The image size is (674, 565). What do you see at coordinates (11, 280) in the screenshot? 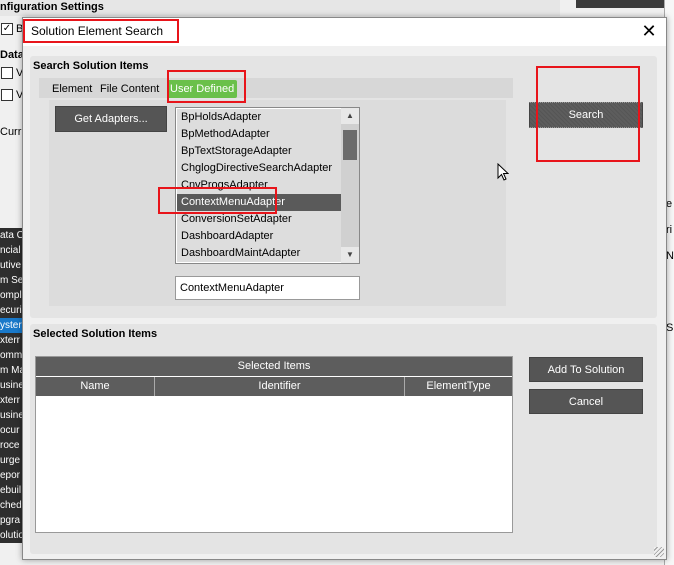
I see `side-nav-item: m Se` at bounding box center [11, 280].